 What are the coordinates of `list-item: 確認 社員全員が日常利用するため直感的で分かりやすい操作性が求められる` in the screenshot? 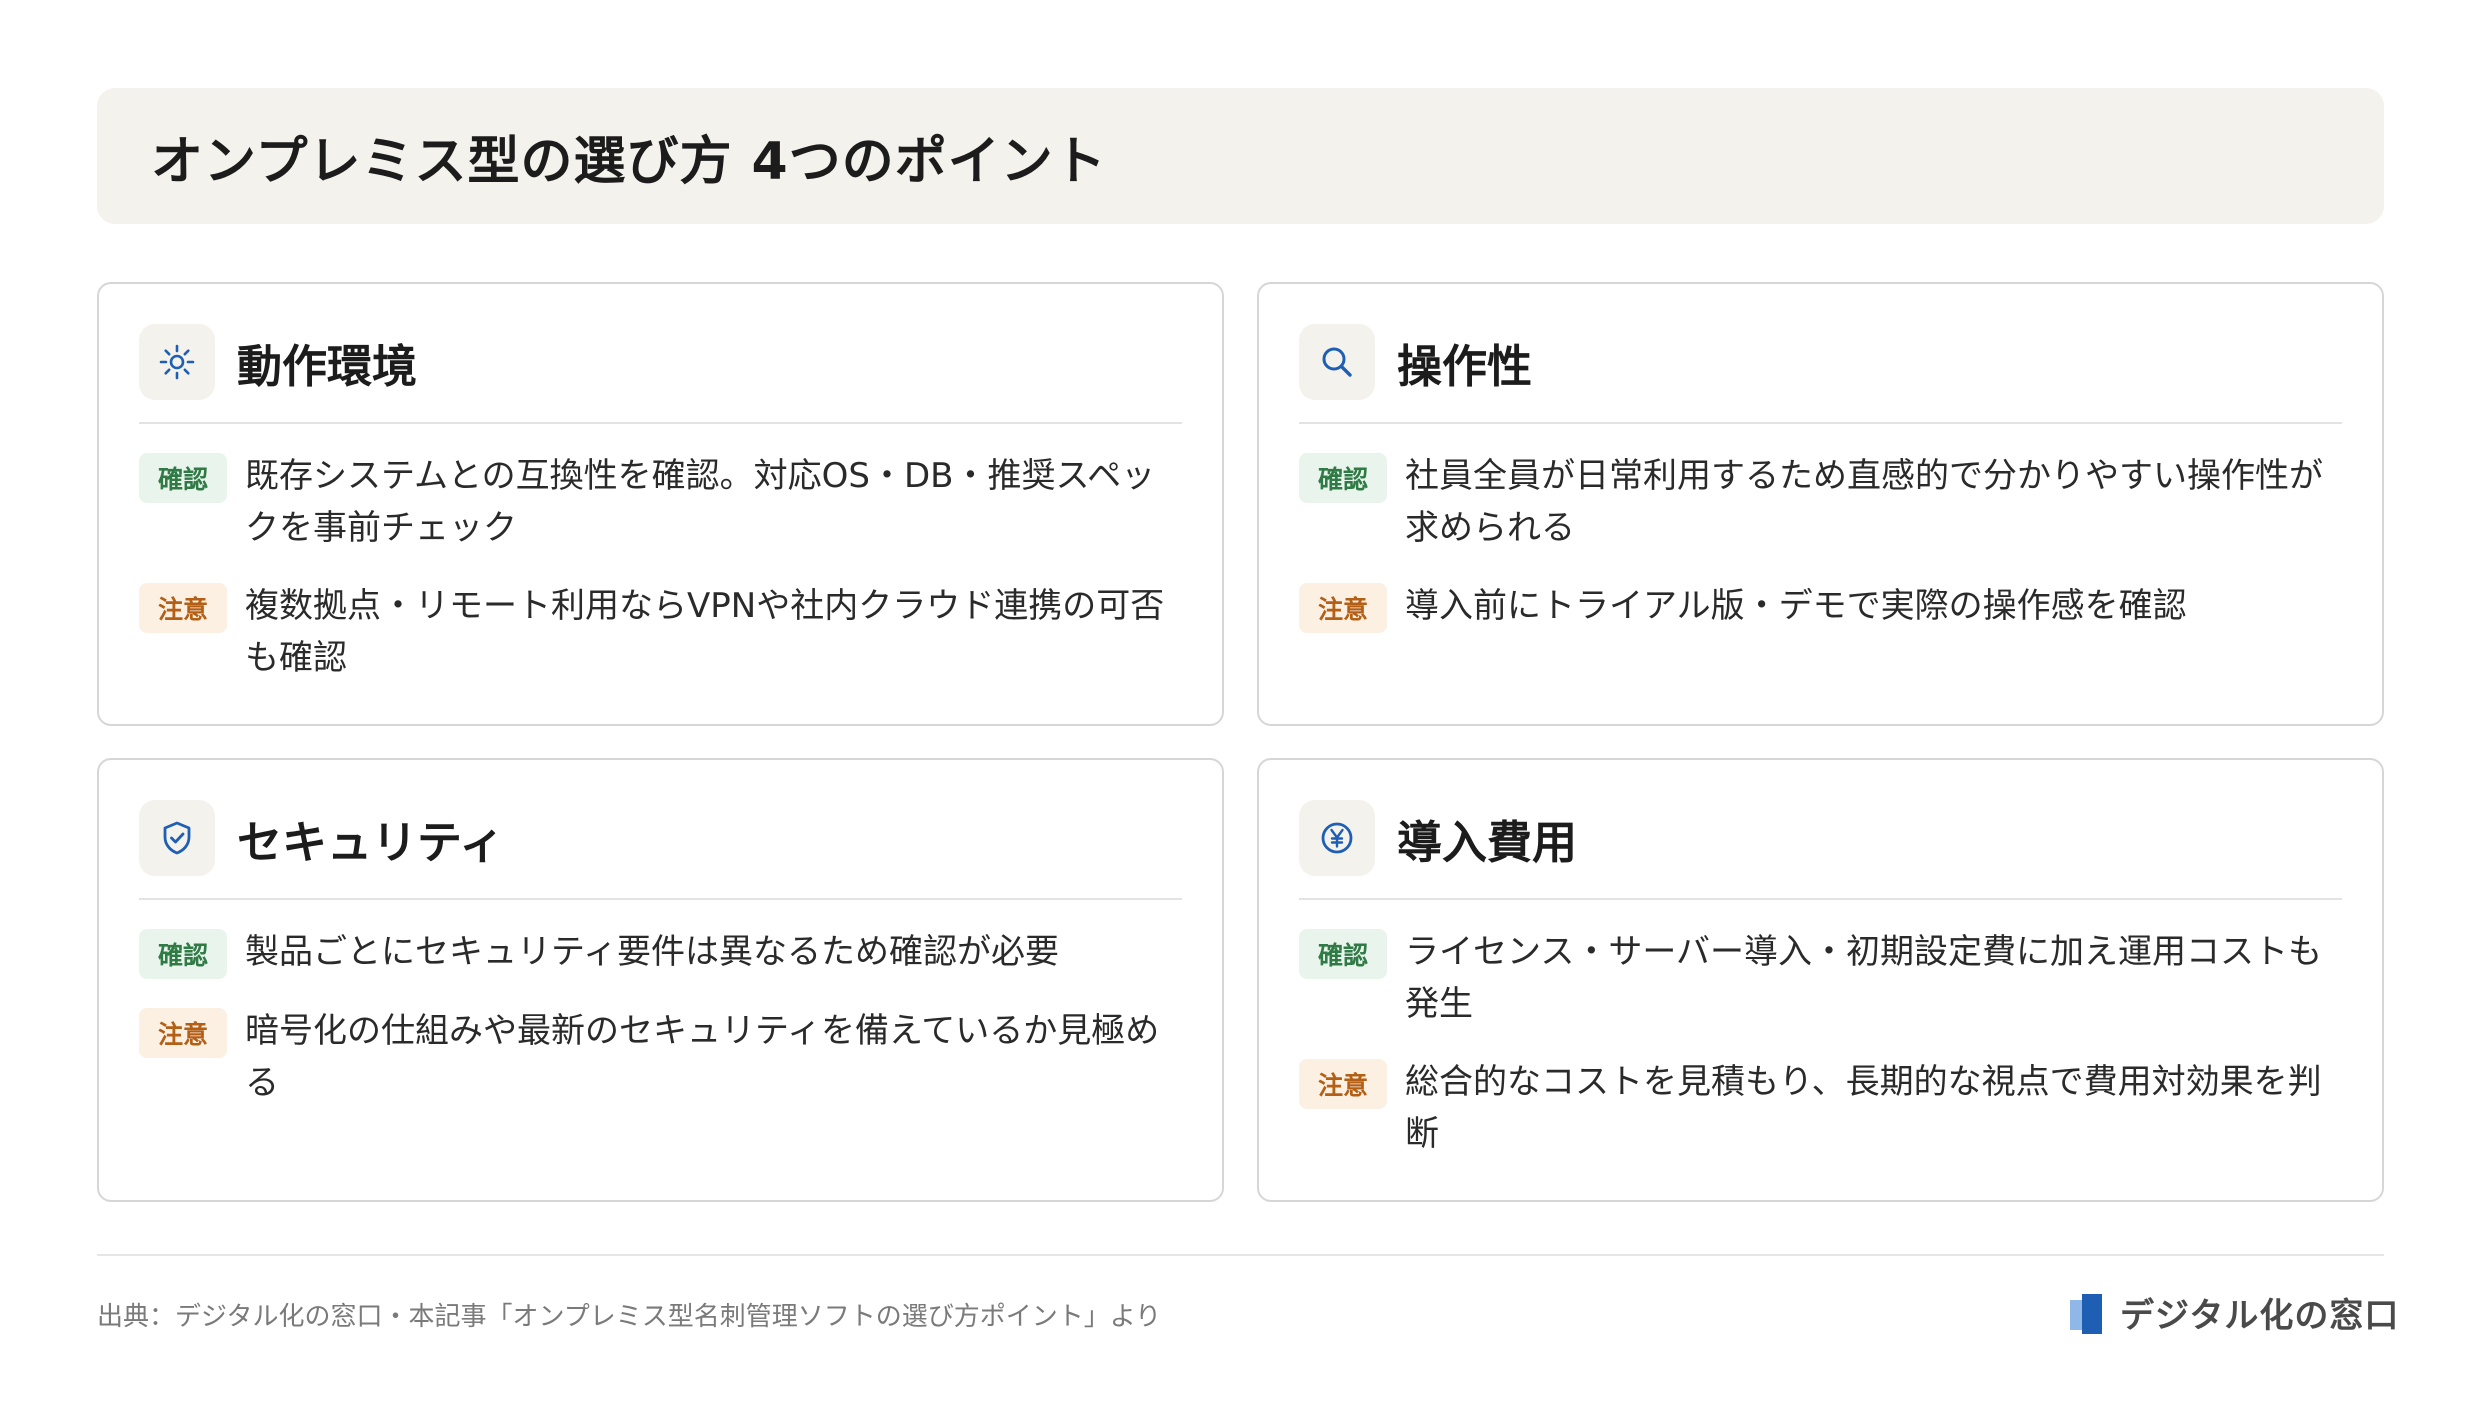 It's located at (1820, 502).